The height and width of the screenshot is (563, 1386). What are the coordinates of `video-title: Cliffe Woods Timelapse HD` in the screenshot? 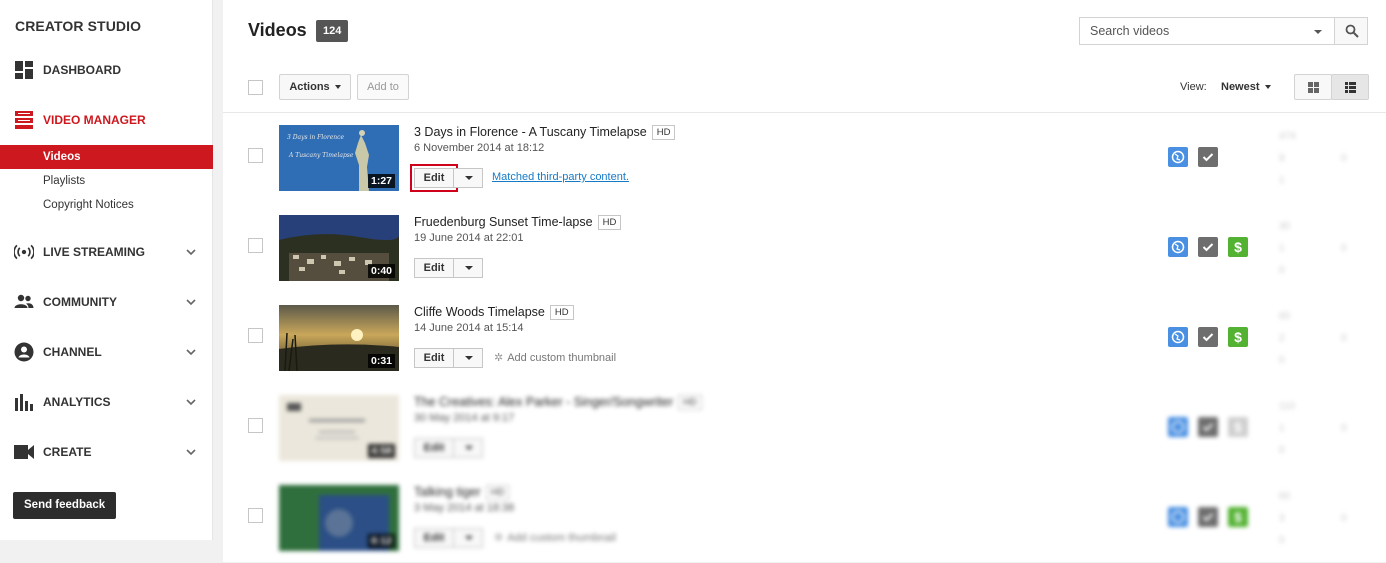 It's located at (494, 312).